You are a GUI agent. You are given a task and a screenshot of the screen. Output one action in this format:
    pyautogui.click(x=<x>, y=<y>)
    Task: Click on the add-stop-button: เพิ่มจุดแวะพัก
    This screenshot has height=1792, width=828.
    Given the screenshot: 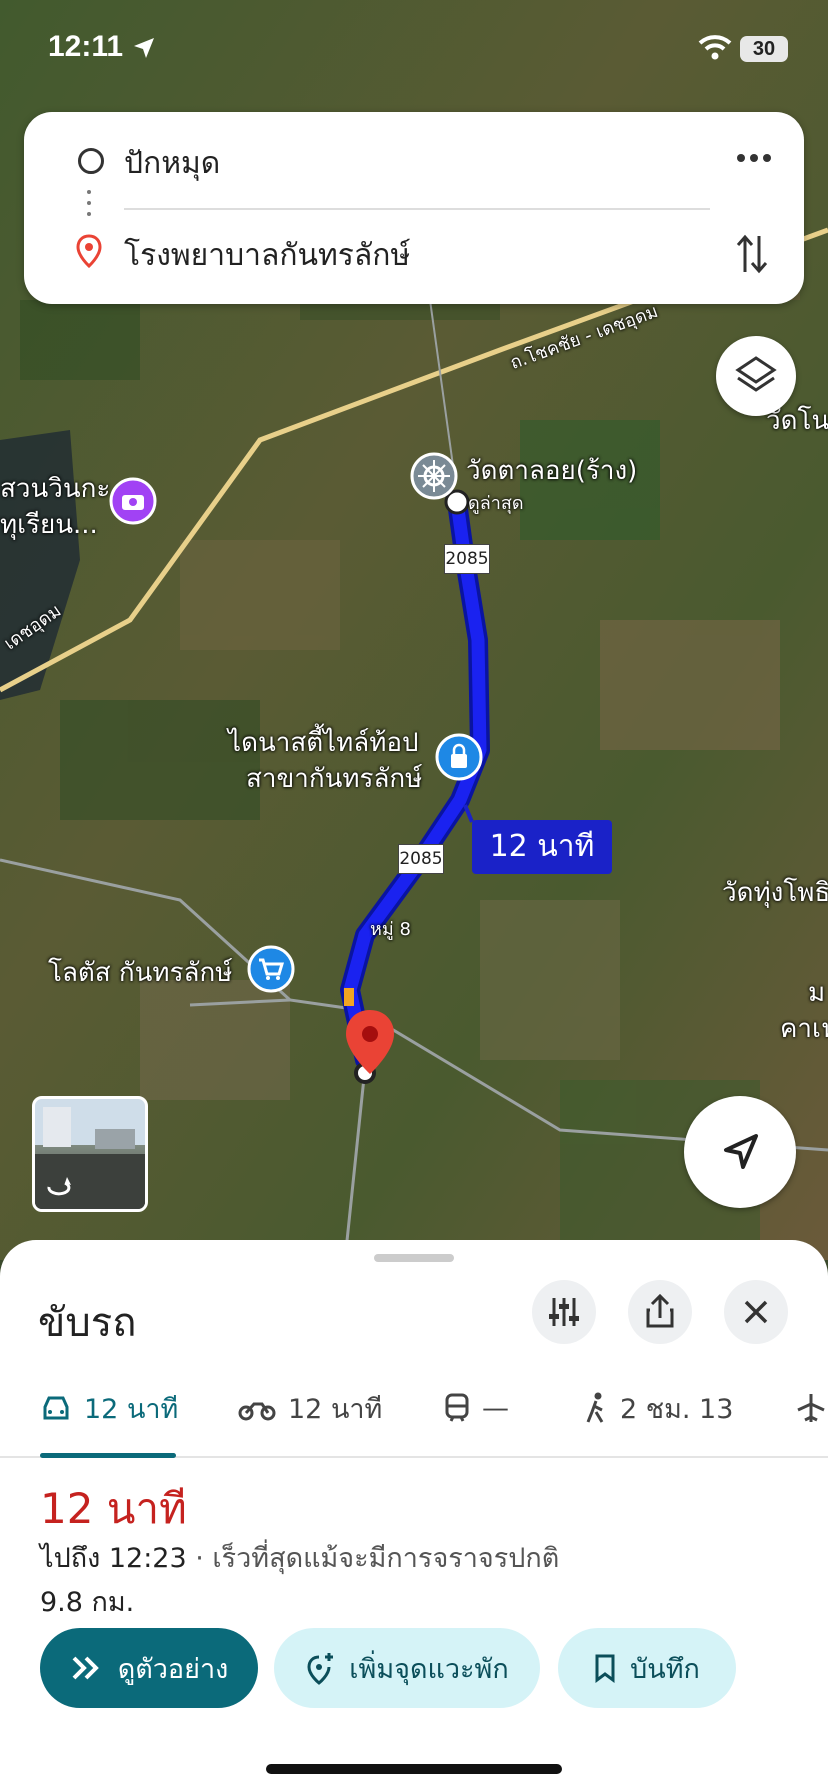 What is the action you would take?
    pyautogui.click(x=407, y=1668)
    